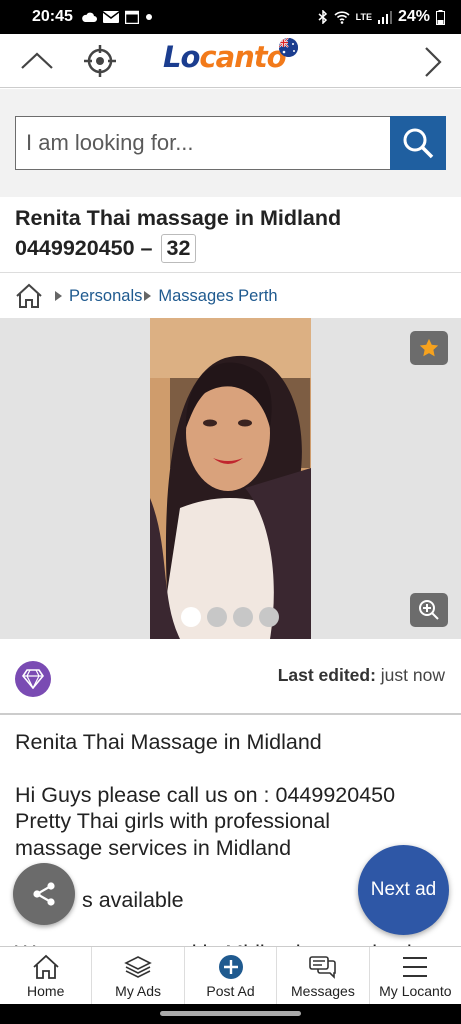  What do you see at coordinates (322, 17) in the screenshot?
I see `bluetooth-icon` at bounding box center [322, 17].